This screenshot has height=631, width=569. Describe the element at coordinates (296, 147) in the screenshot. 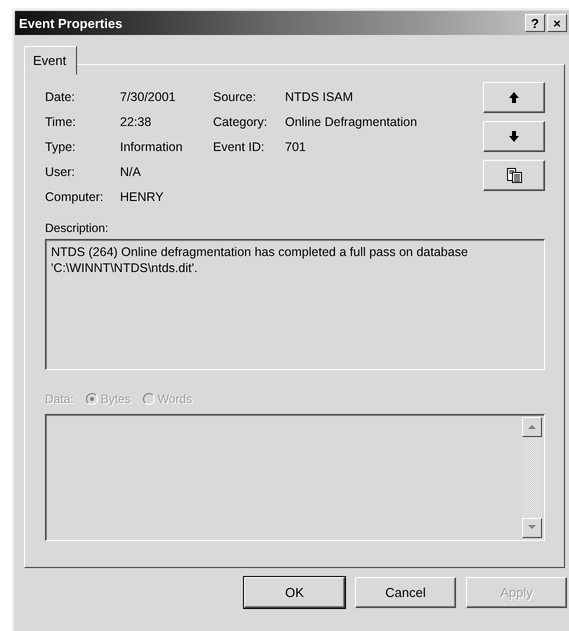

I see `field-value: 701` at that location.